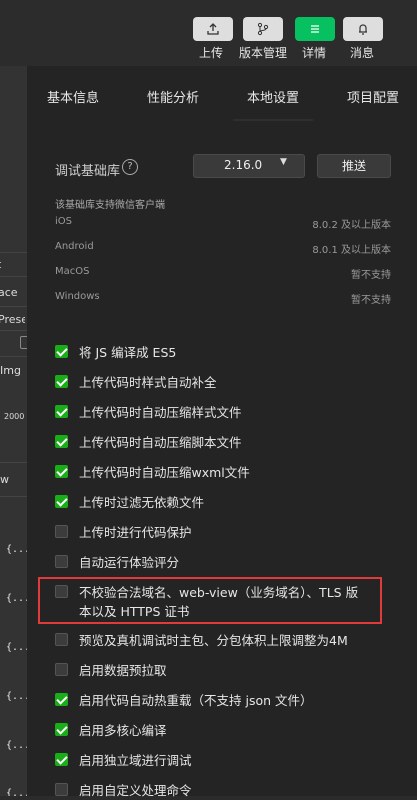  Describe the element at coordinates (213, 640) in the screenshot. I see `option-label: 预览及真机调试时主包、分包体积上限调整为4M` at that location.